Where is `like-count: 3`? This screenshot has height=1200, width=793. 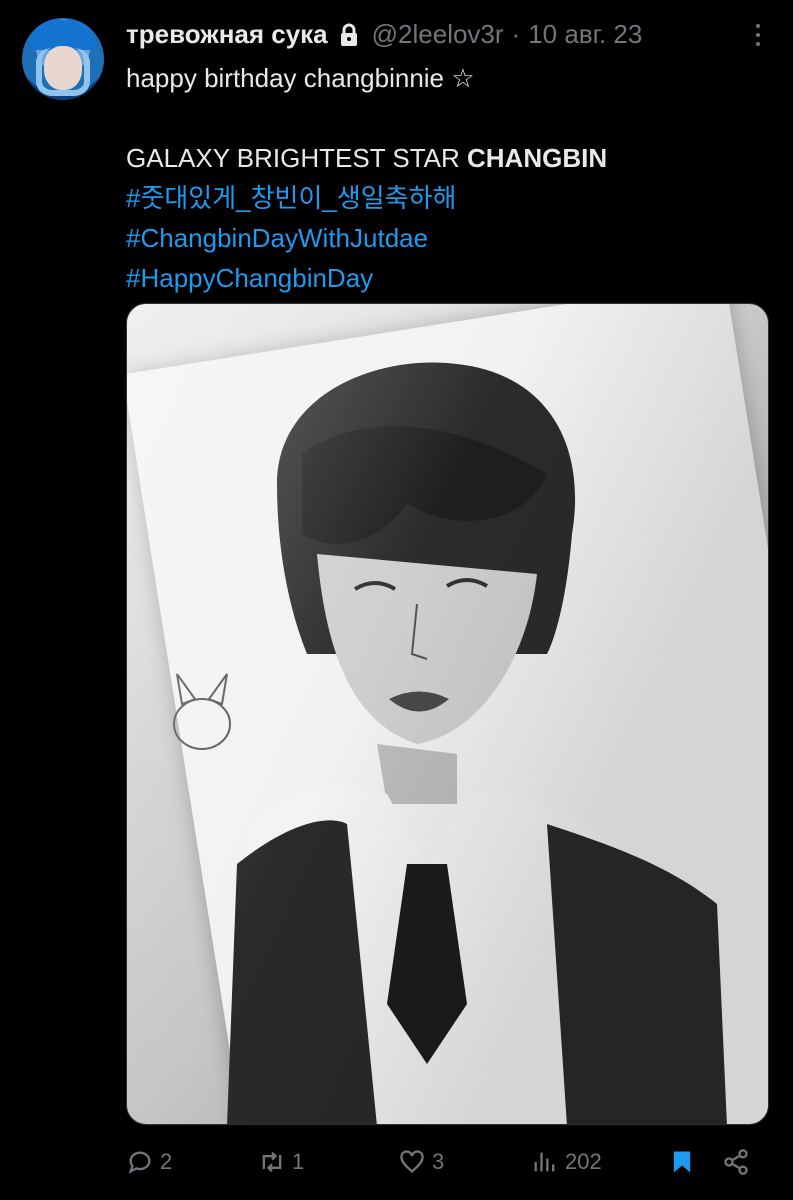
like-count: 3 is located at coordinates (438, 1161).